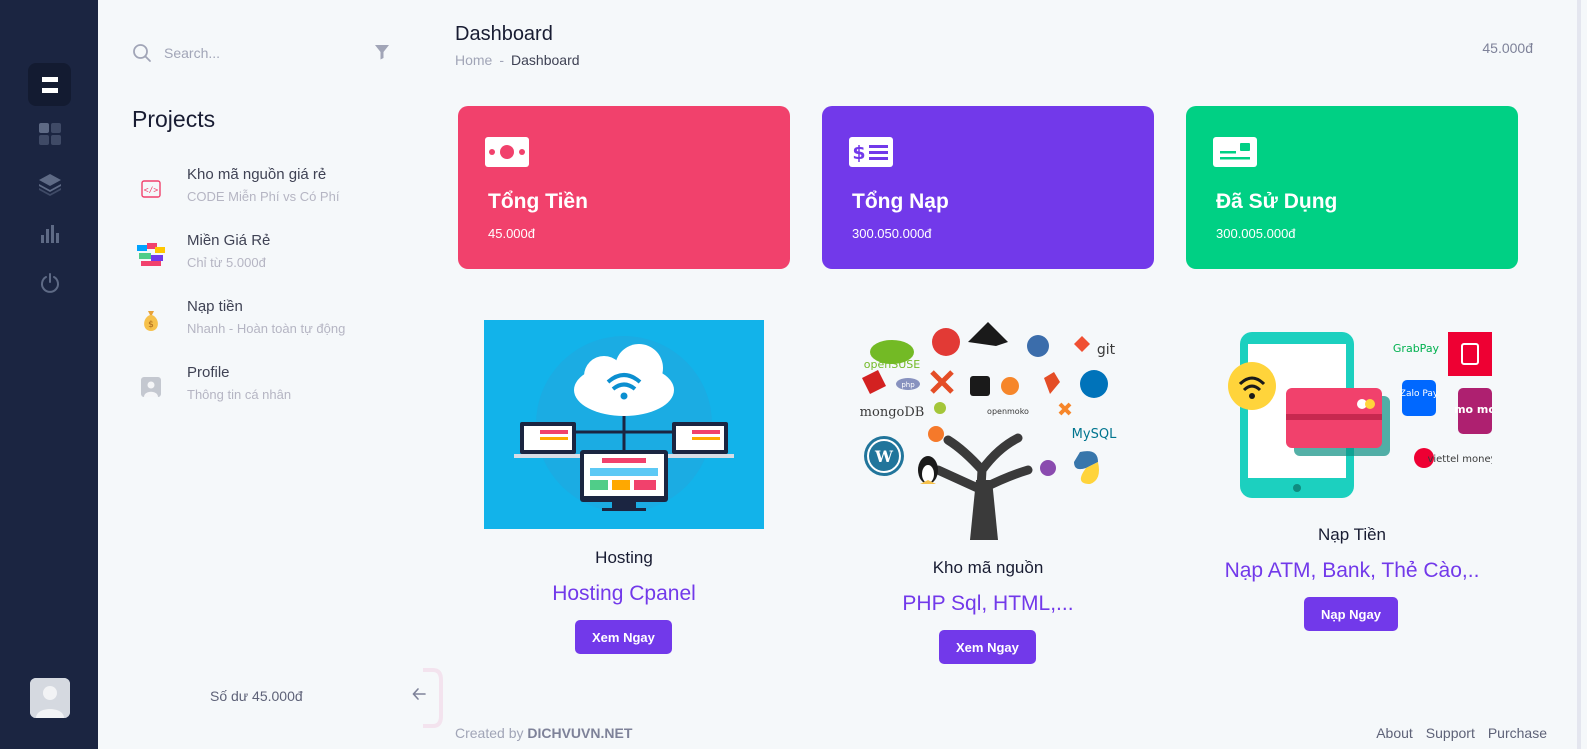  I want to click on momo-logo-text: mo mo, so click(1473, 409).